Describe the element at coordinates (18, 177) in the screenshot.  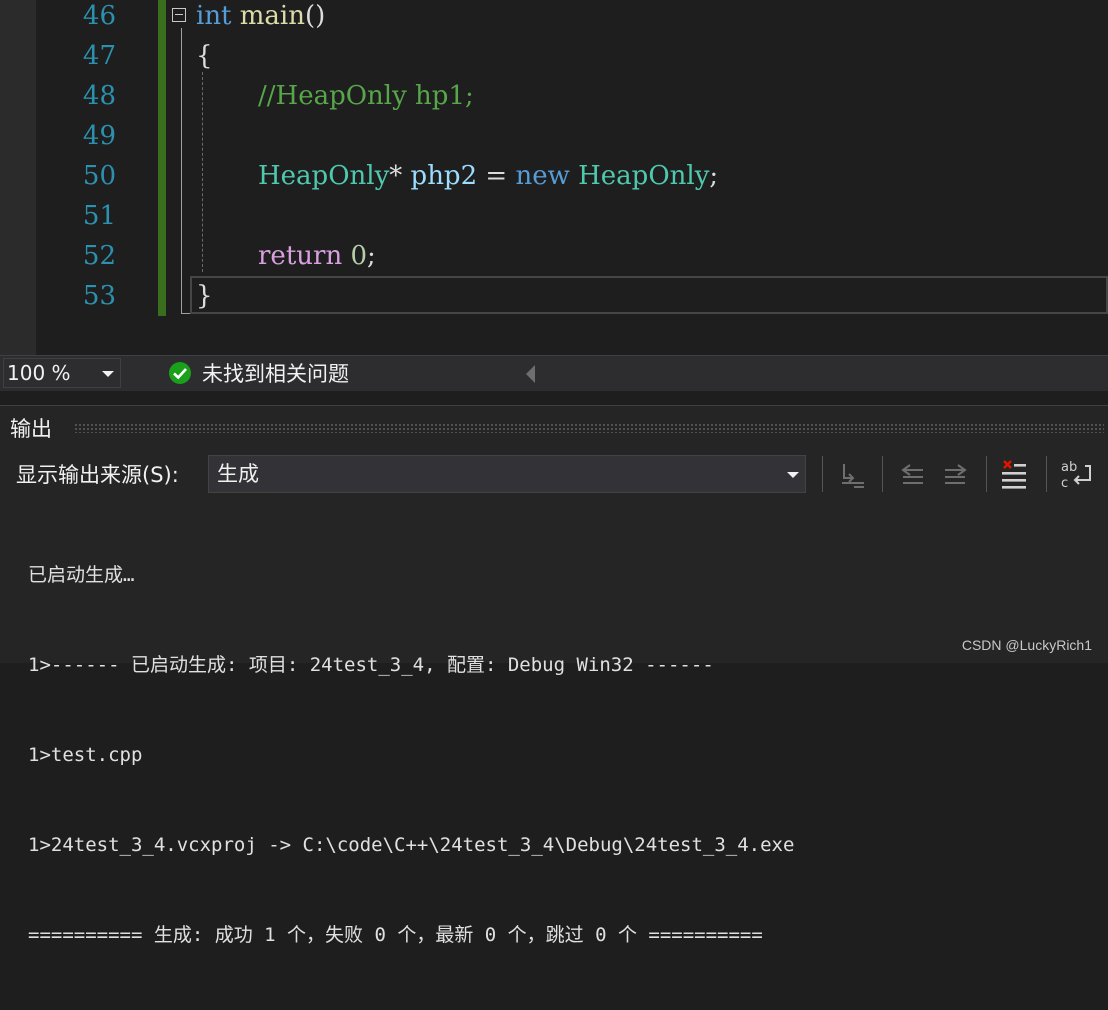
I see `editor-margin` at that location.